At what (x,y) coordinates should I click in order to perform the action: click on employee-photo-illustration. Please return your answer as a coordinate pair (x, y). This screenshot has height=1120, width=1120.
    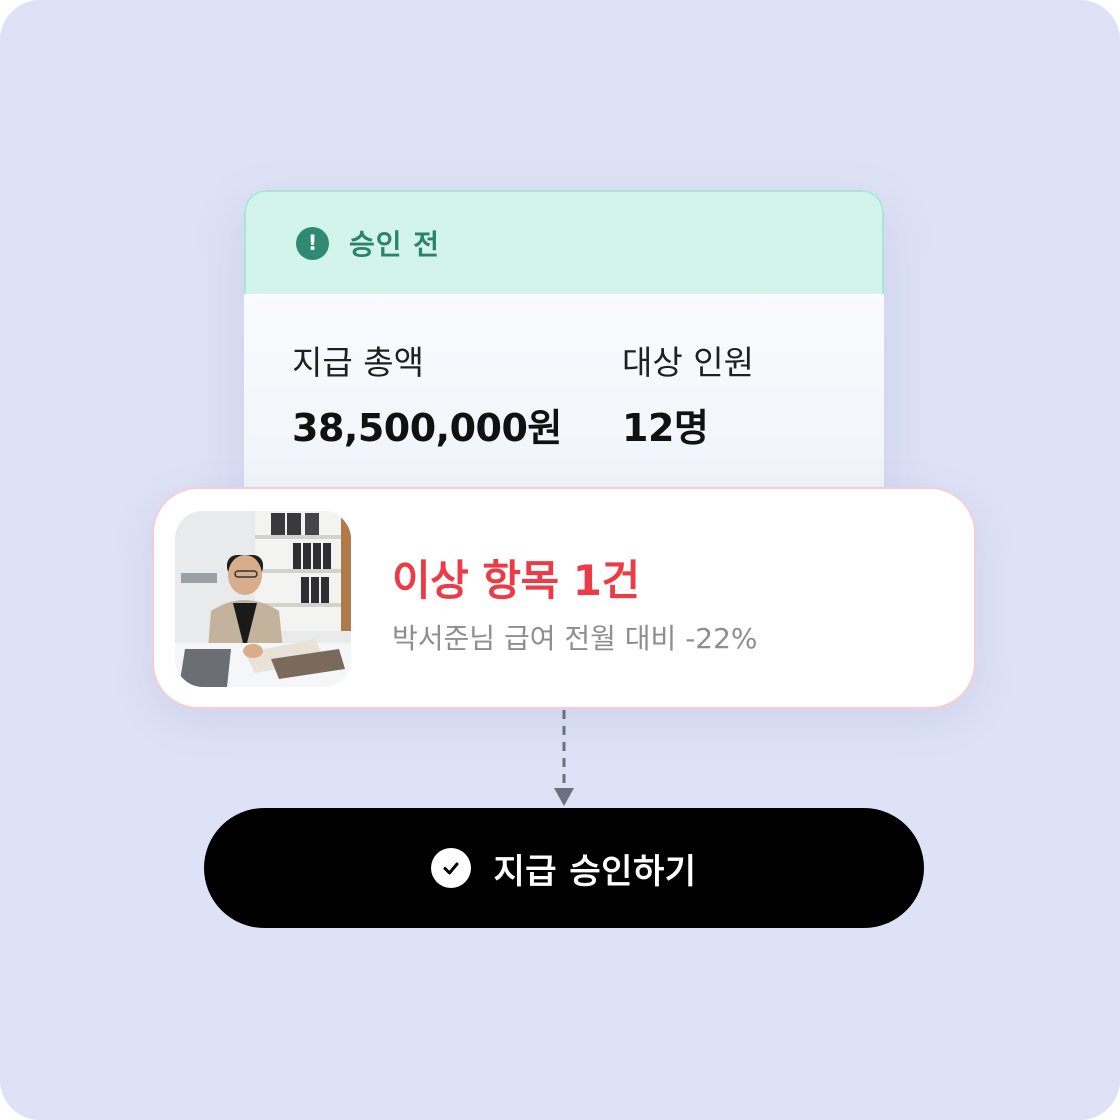
    Looking at the image, I should click on (263, 599).